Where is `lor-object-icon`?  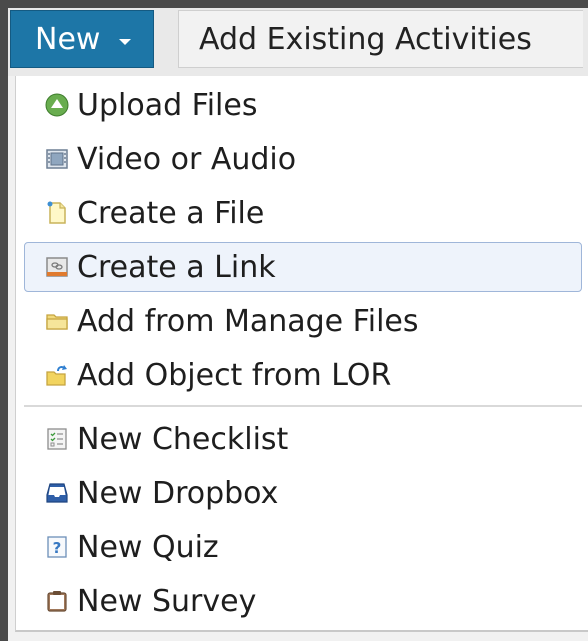 lor-object-icon is located at coordinates (57, 375).